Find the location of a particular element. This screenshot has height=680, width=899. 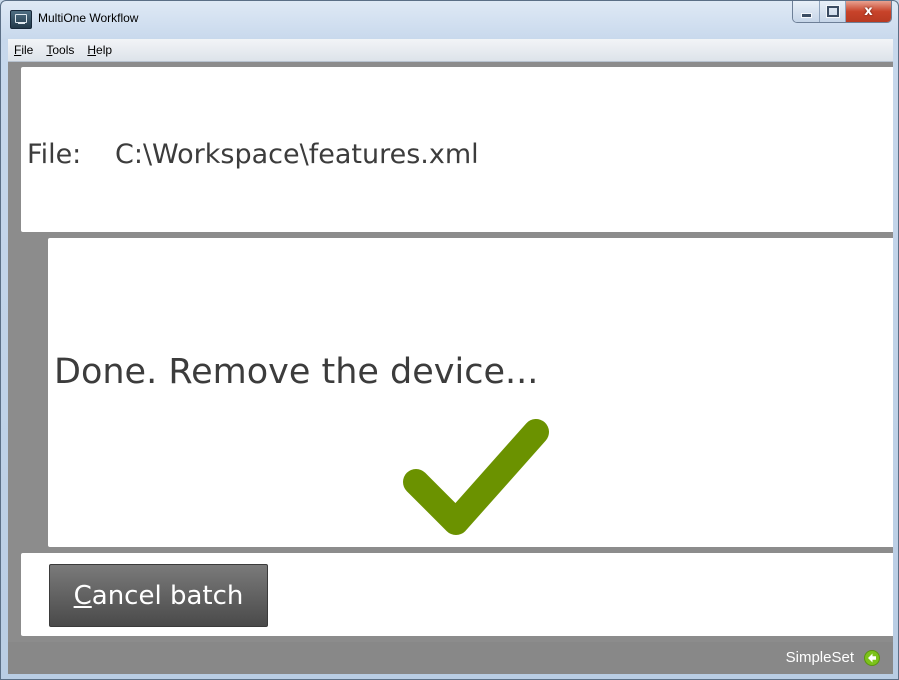

arrow-circle-icon is located at coordinates (872, 658).